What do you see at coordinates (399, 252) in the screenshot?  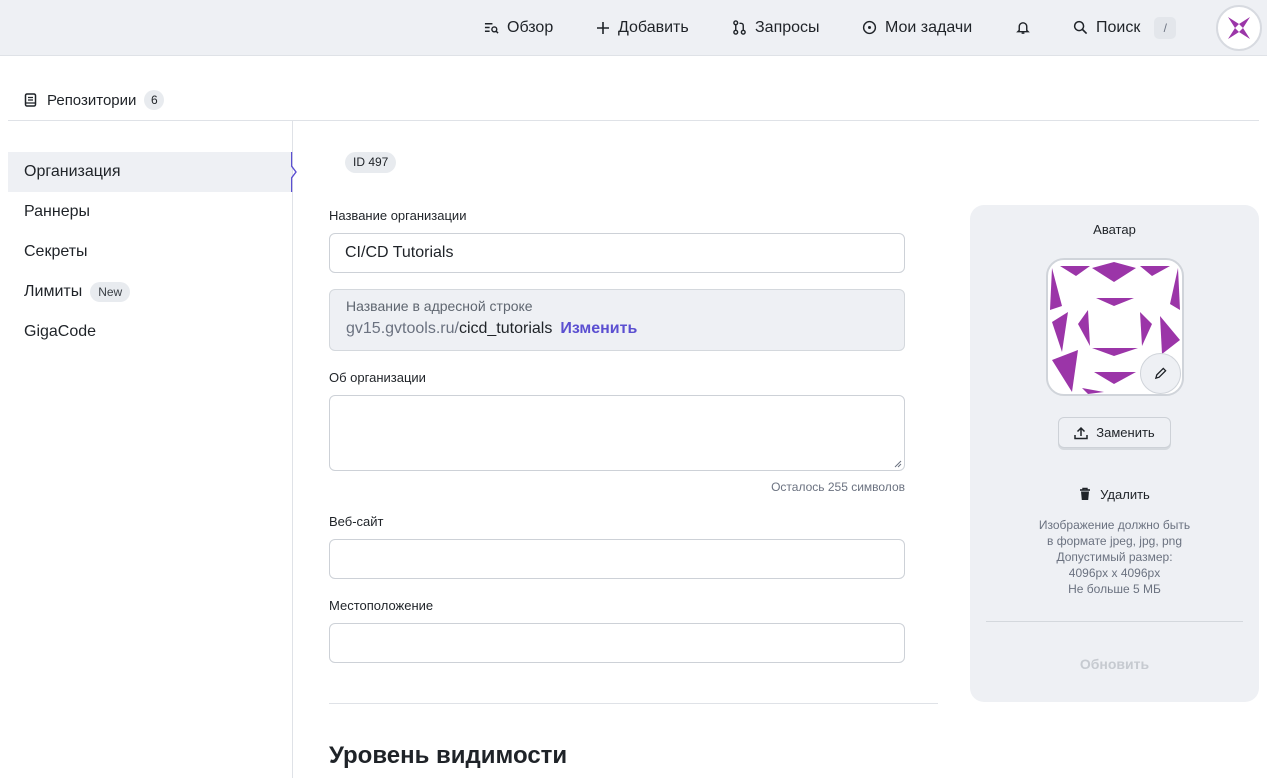 I see `org-name-value: CI/CD Tutorials` at bounding box center [399, 252].